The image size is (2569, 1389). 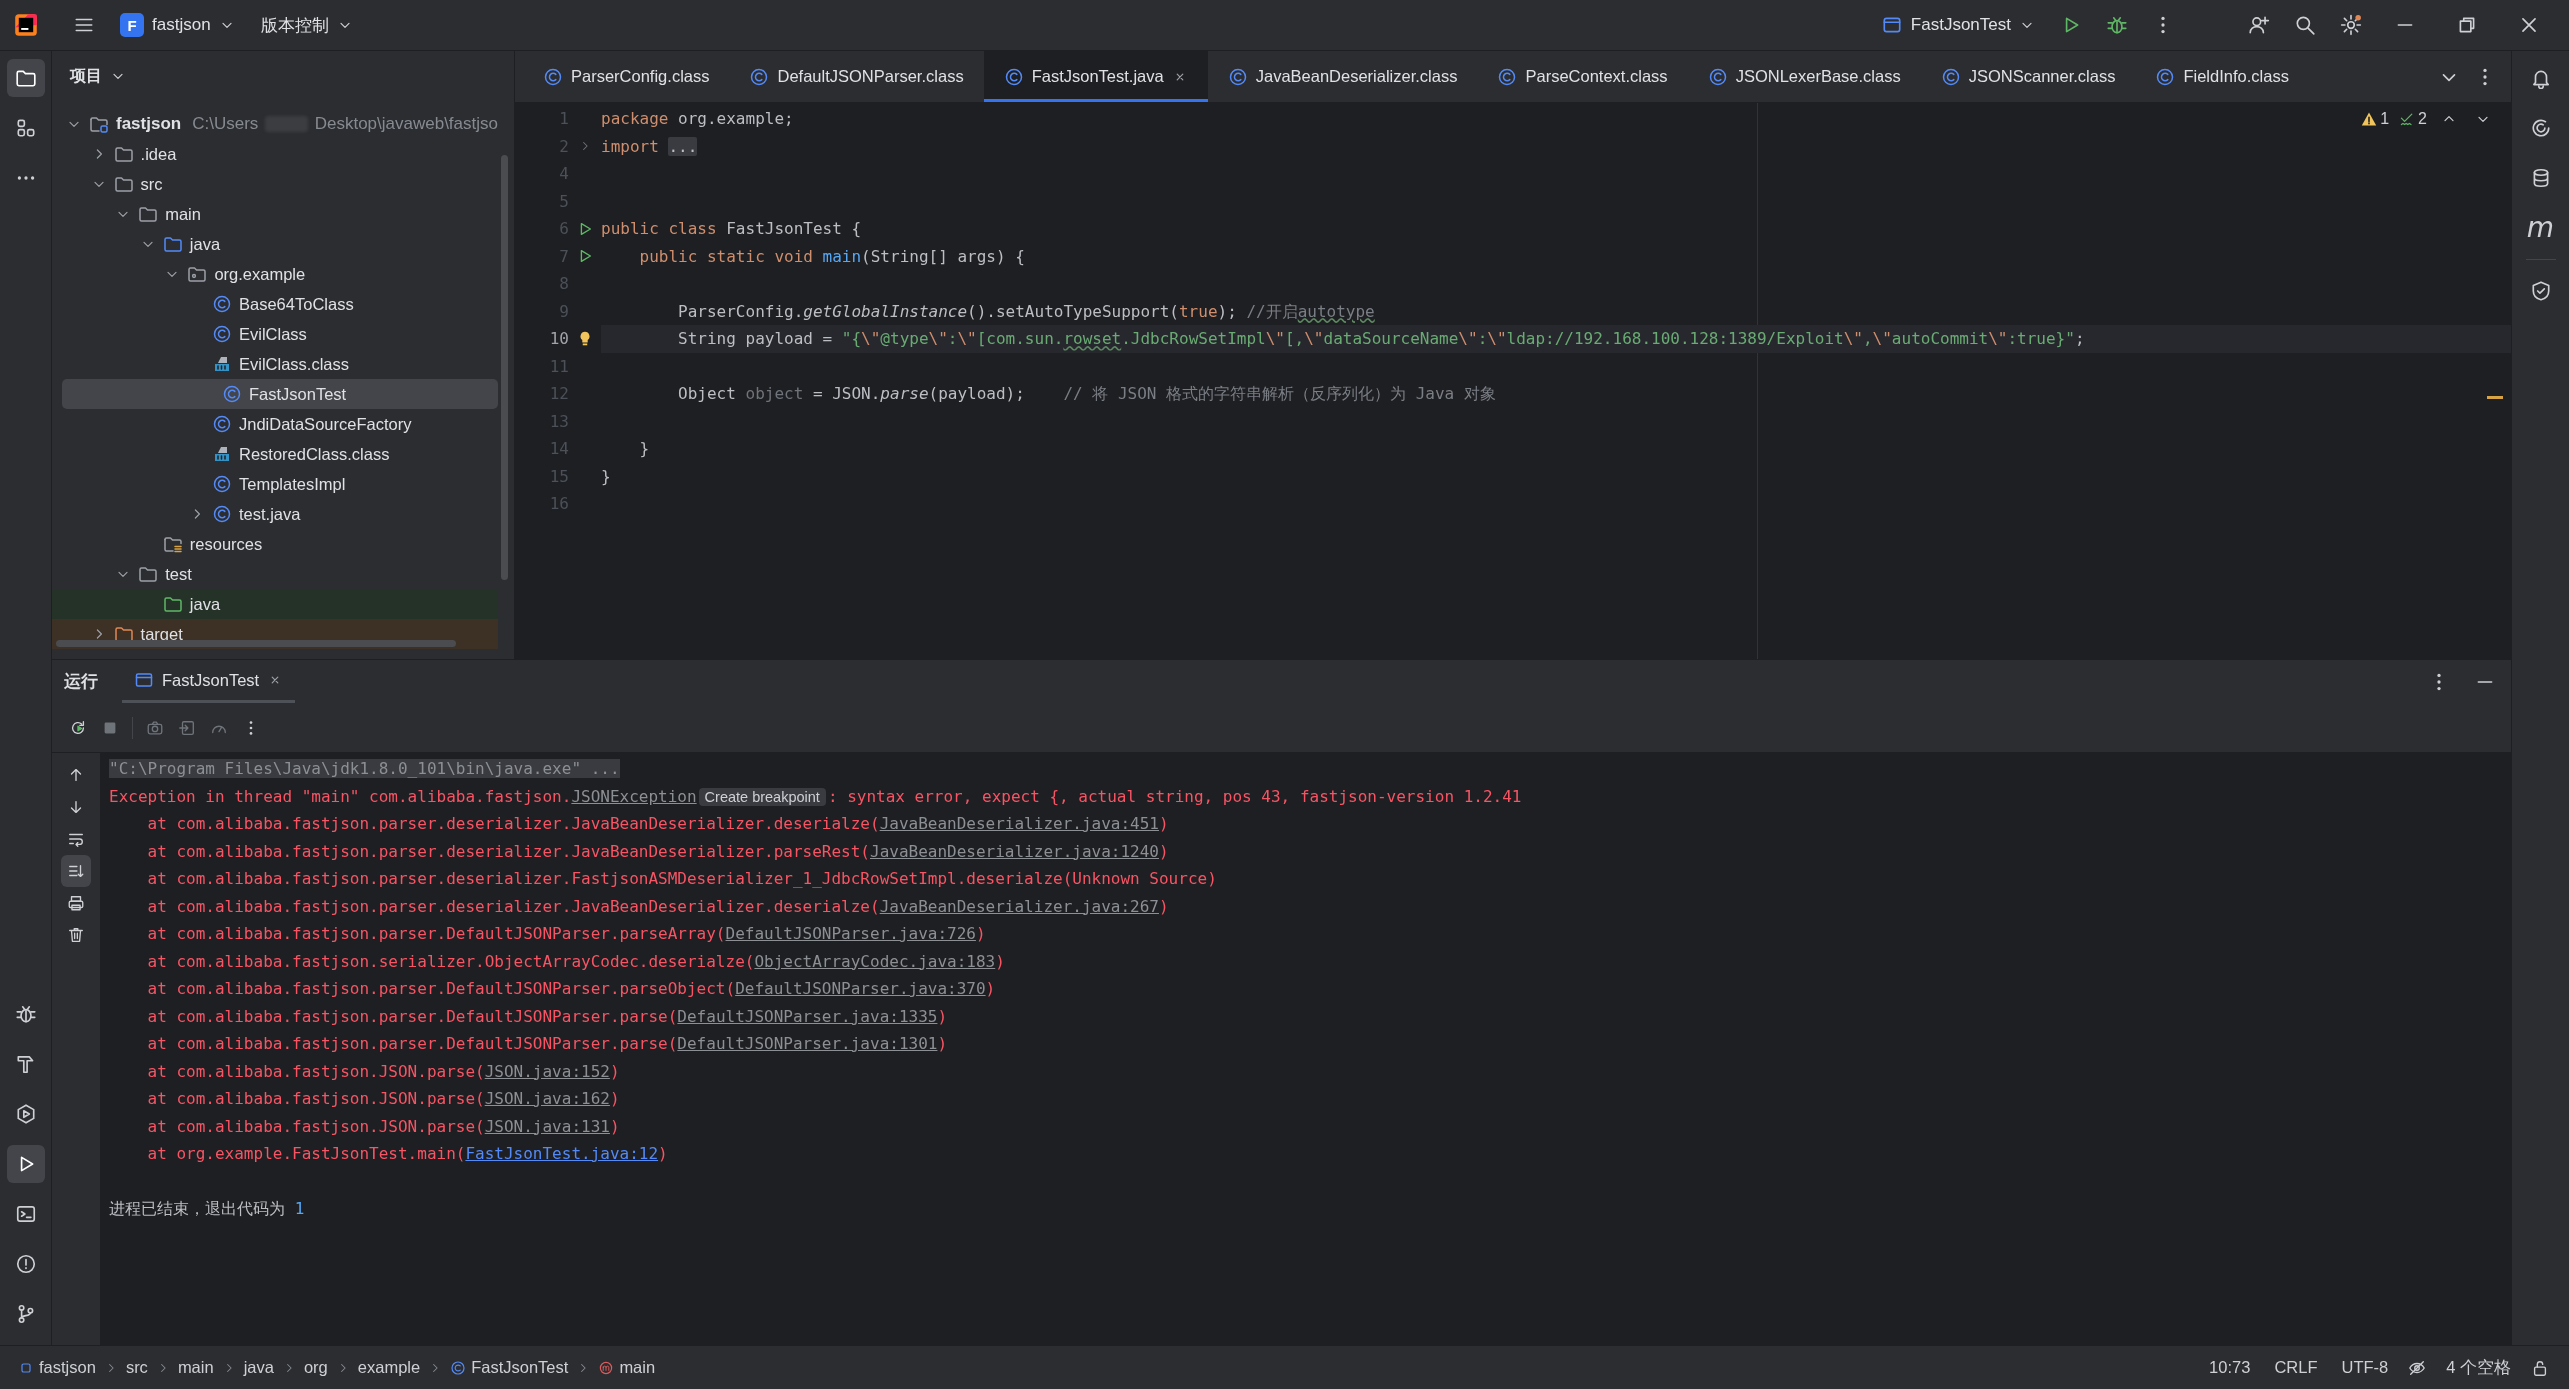 I want to click on terminal-icon, so click(x=25, y=1214).